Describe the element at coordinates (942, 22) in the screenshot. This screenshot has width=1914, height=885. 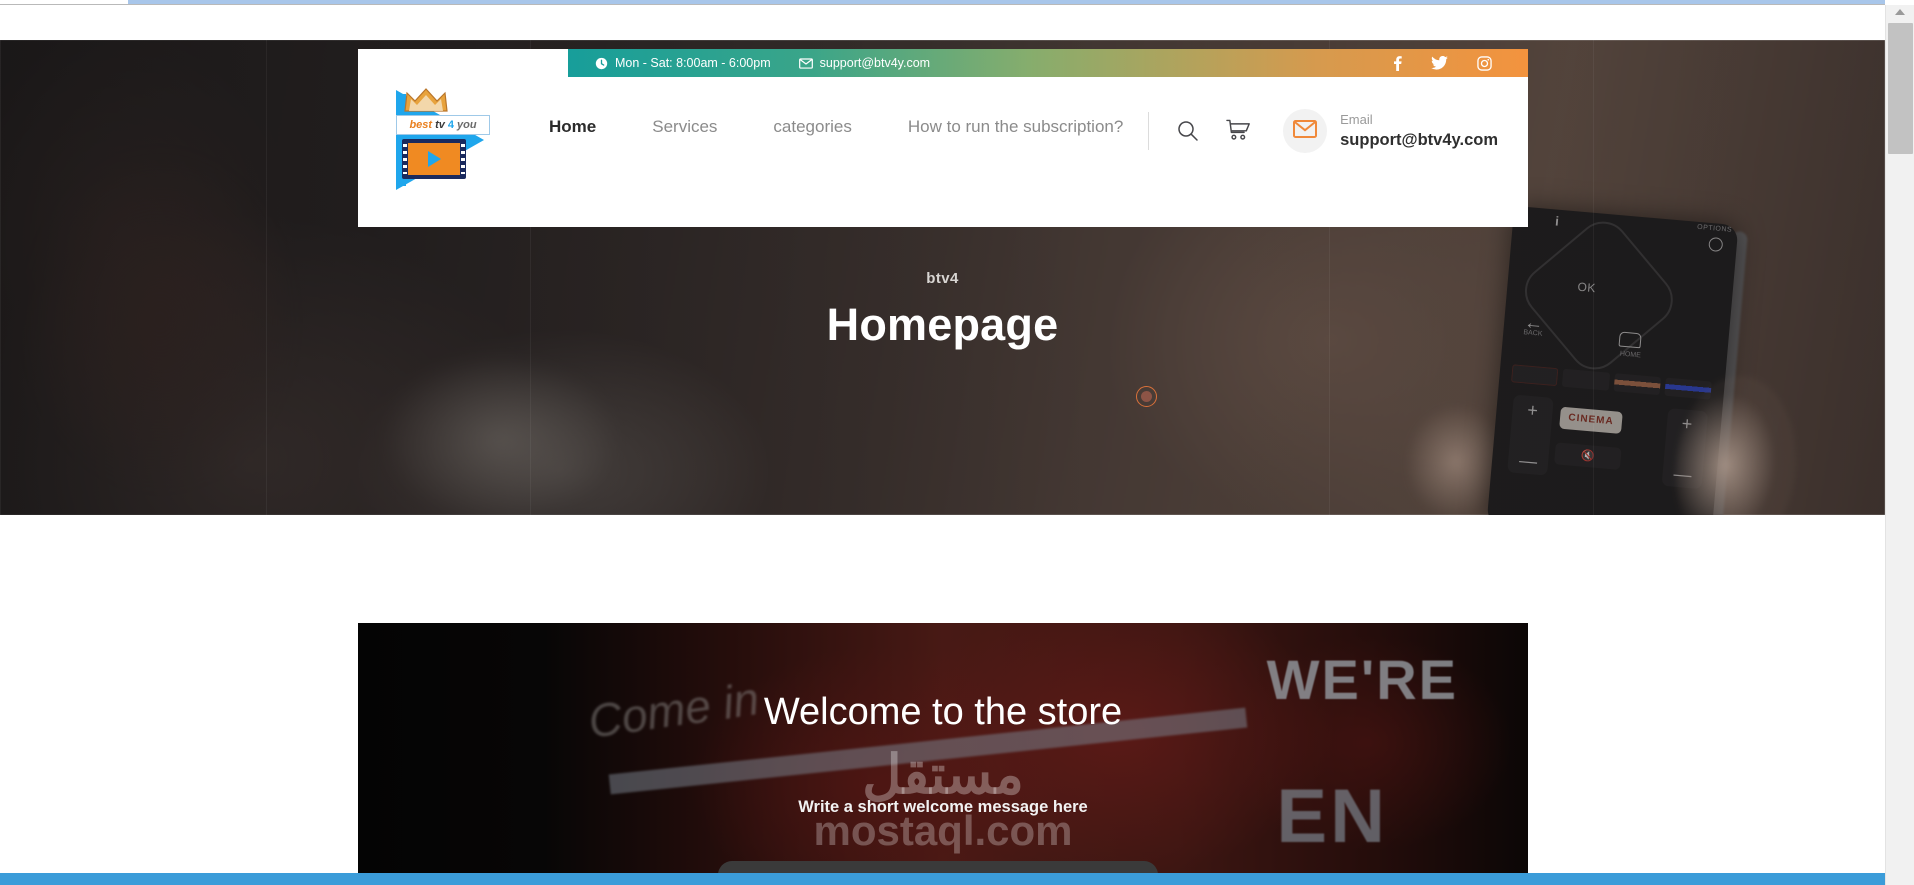
I see `page-top-gap` at that location.